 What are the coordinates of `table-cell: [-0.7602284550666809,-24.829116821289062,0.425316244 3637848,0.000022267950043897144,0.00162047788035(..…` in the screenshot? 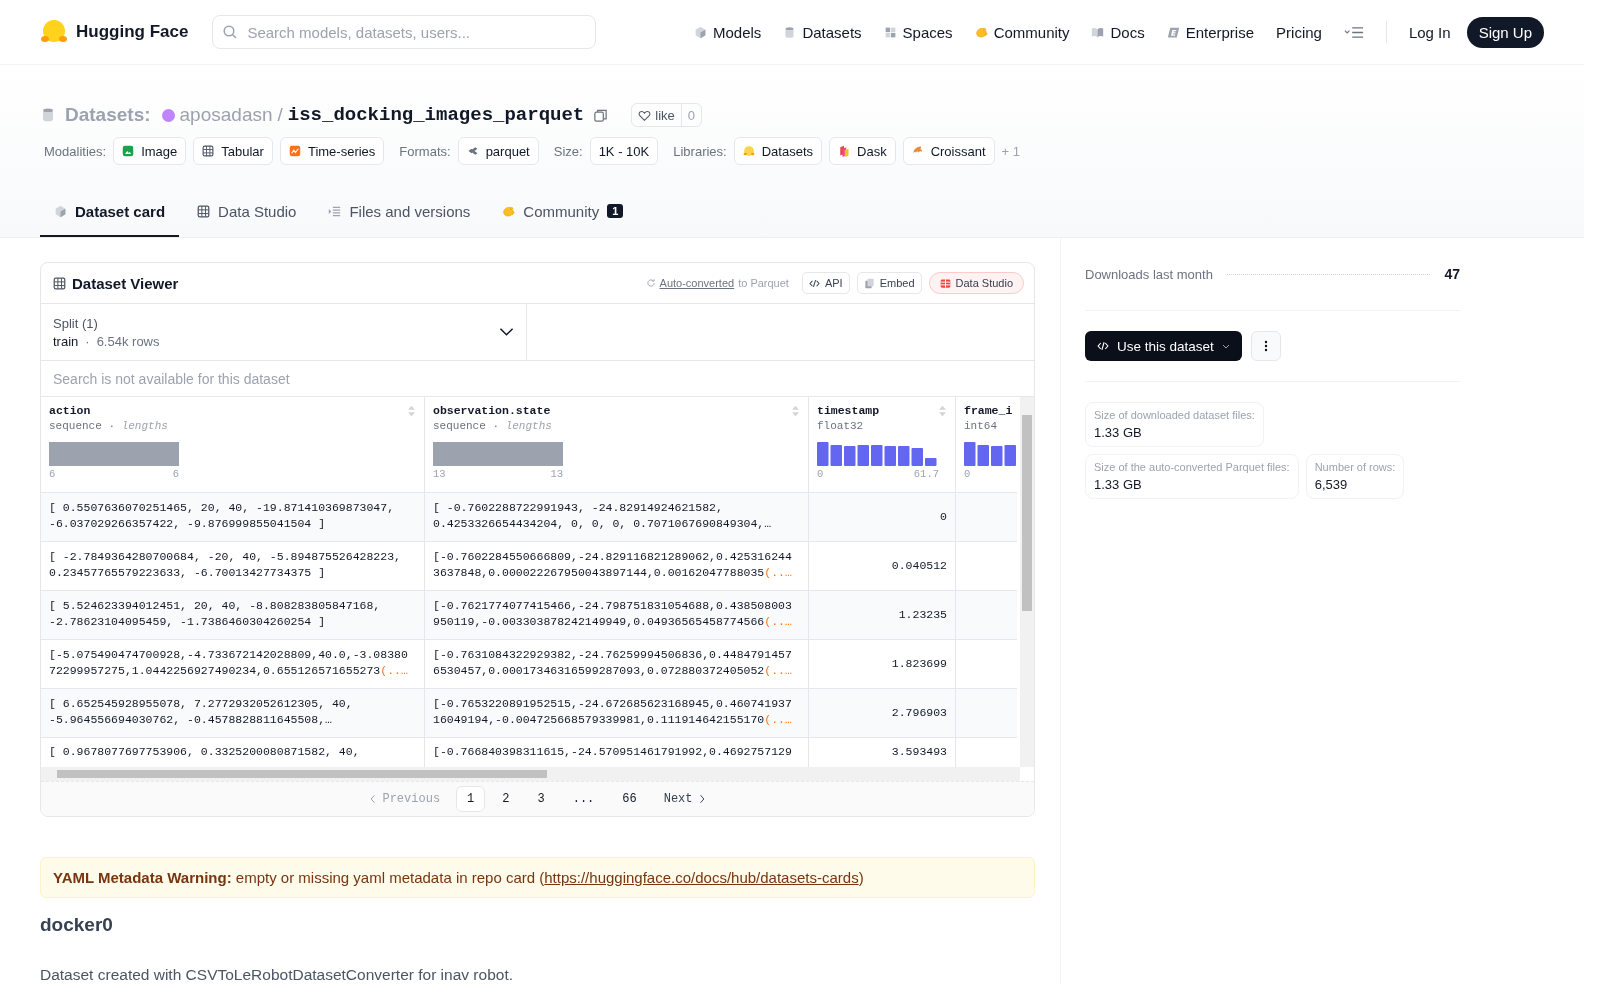 It's located at (617, 566).